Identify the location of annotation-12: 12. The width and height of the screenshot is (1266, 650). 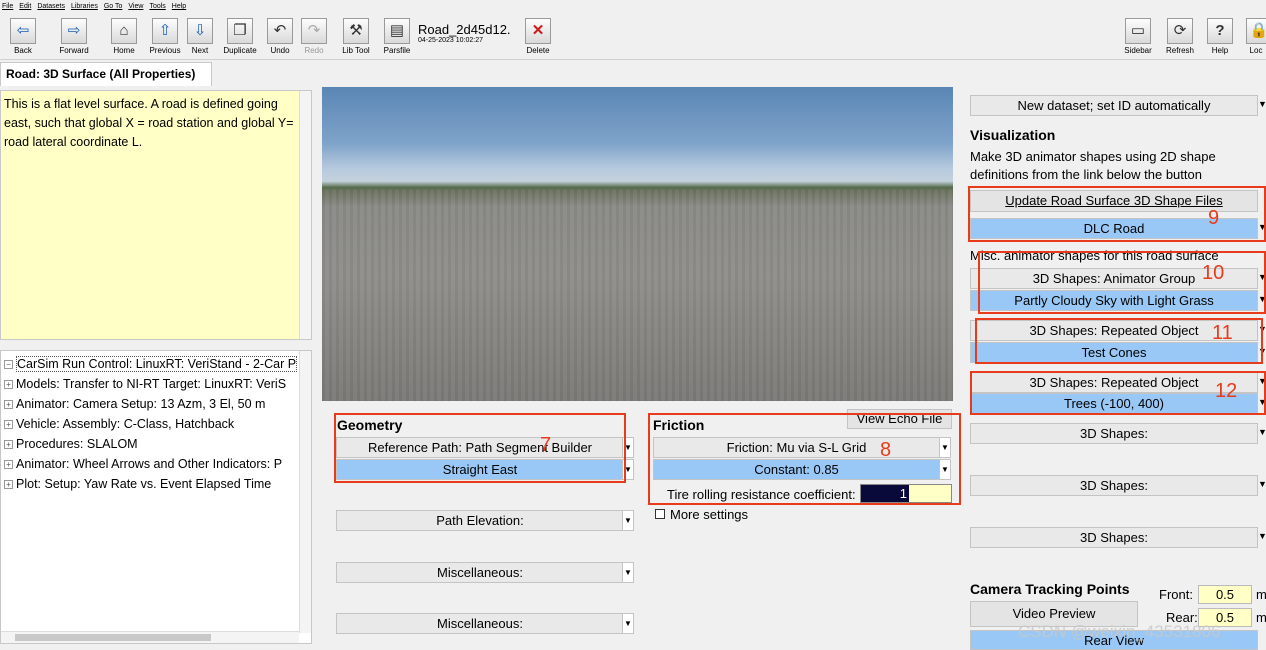
(1226, 391).